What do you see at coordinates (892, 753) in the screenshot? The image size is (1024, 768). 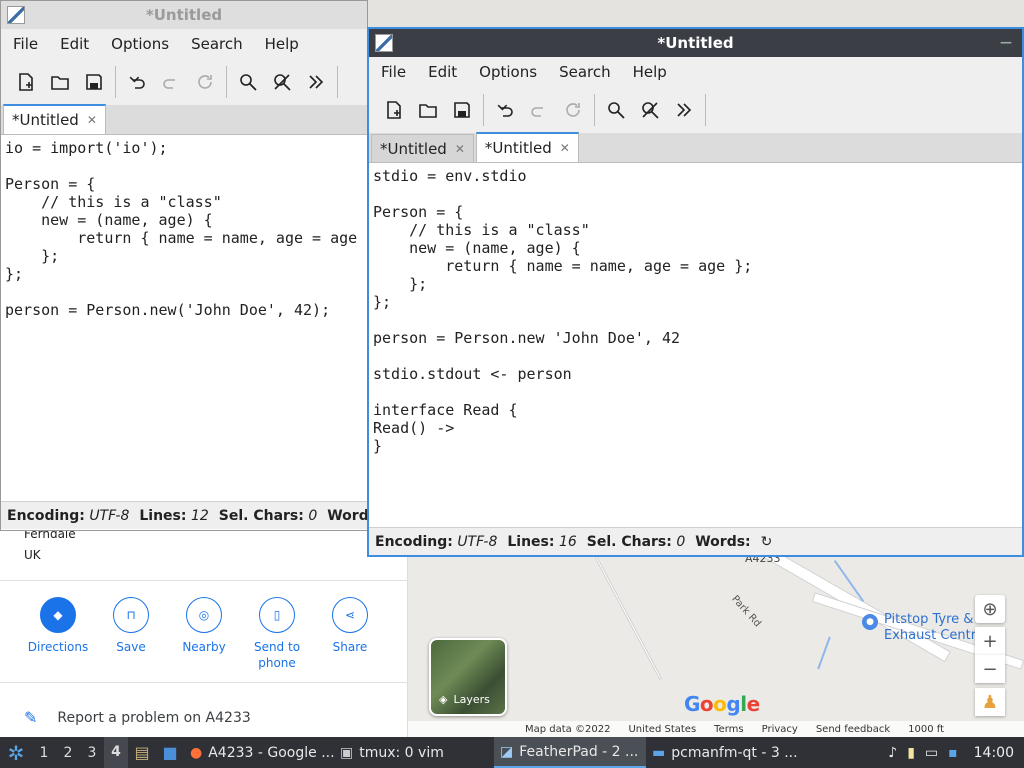 I see `volume-icon: ♪` at bounding box center [892, 753].